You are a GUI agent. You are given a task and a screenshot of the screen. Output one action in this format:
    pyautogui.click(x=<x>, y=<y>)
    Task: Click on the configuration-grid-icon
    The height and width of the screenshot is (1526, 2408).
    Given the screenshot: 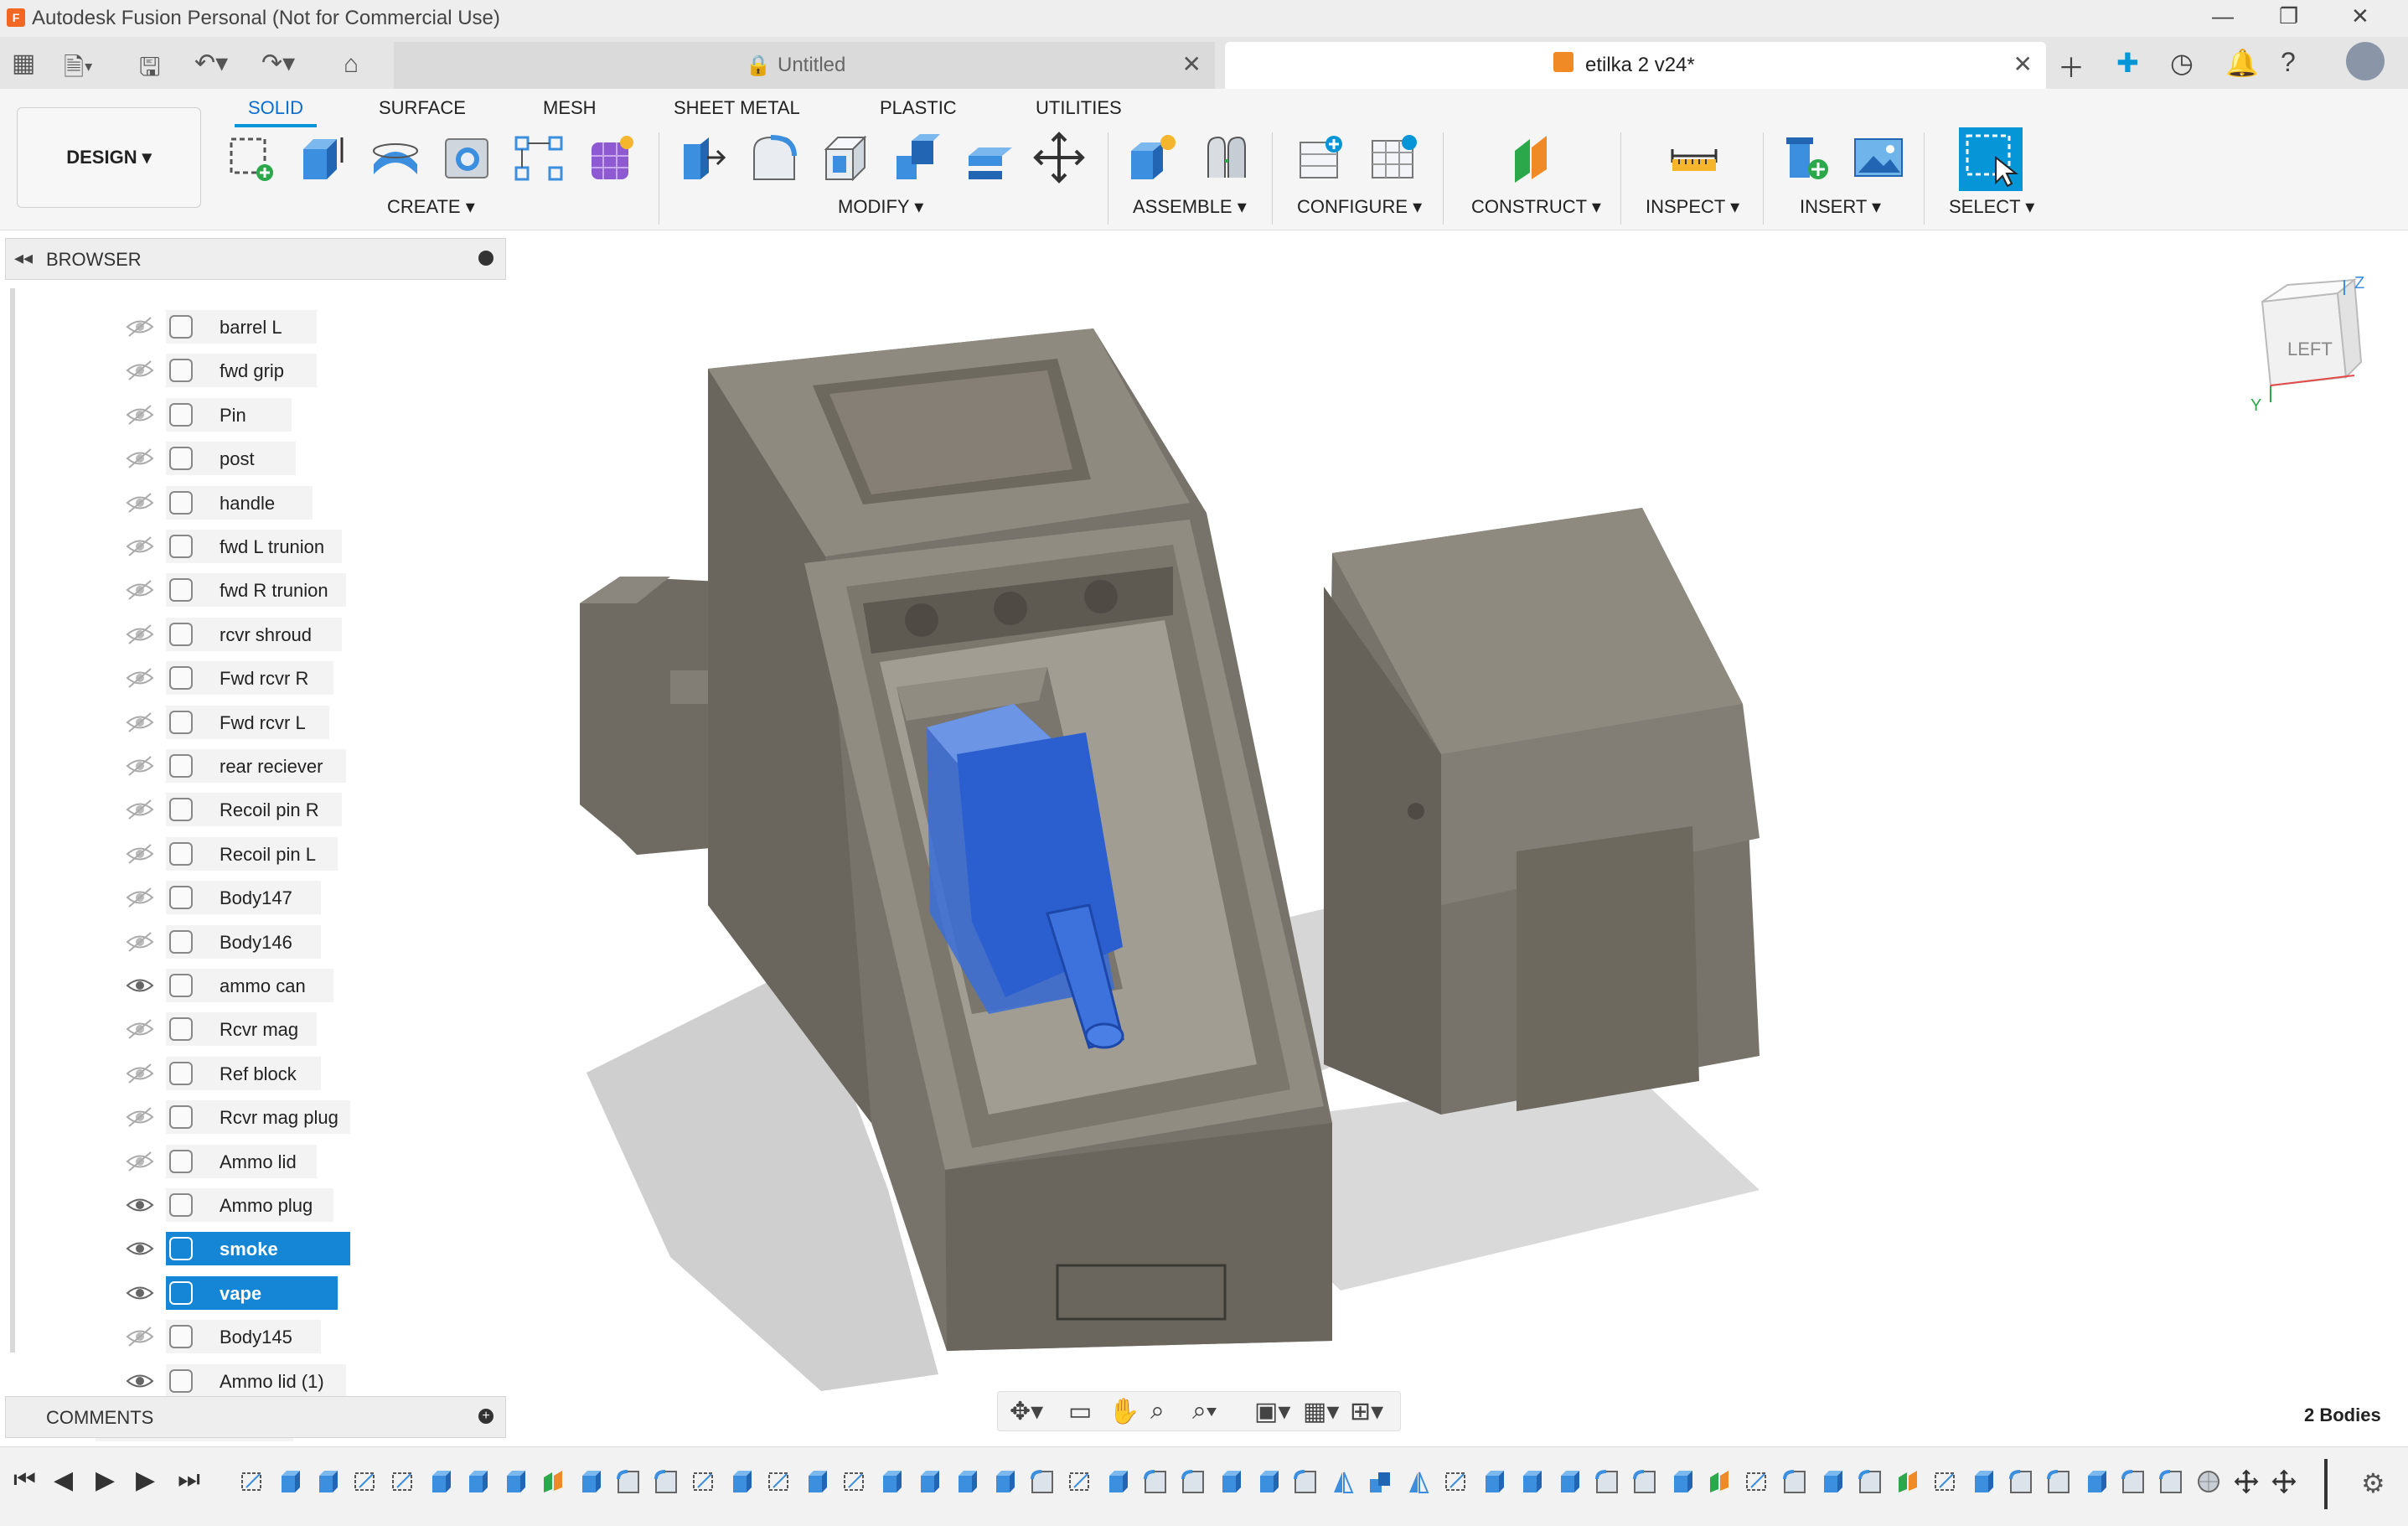 What is the action you would take?
    pyautogui.click(x=1394, y=157)
    